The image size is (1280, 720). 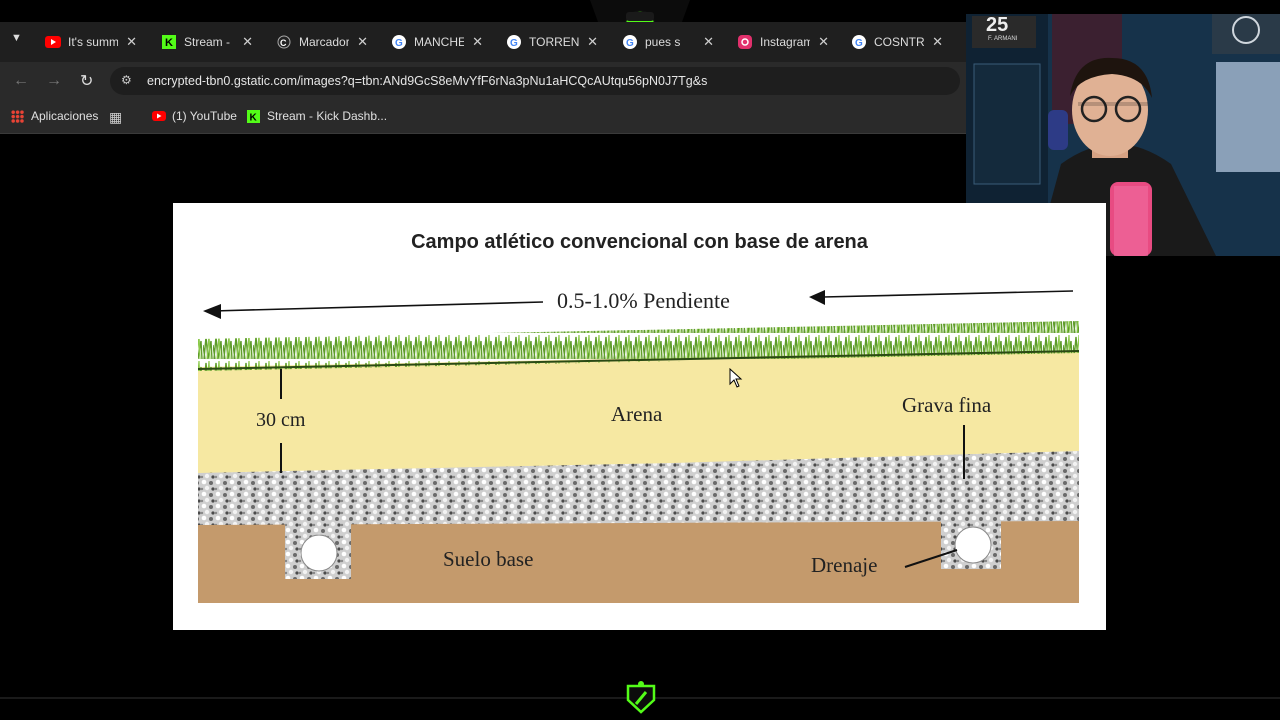 What do you see at coordinates (844, 565) in the screenshot?
I see `drain-label: Drenaje` at bounding box center [844, 565].